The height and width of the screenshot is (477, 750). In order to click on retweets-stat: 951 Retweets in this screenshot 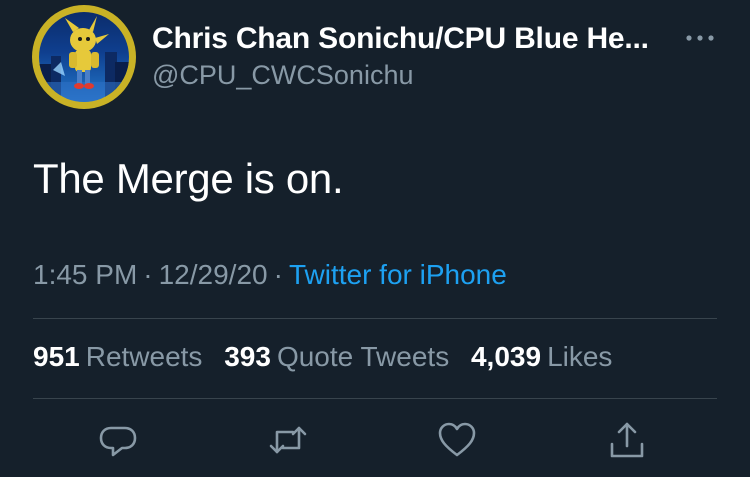, I will do `click(117, 356)`.